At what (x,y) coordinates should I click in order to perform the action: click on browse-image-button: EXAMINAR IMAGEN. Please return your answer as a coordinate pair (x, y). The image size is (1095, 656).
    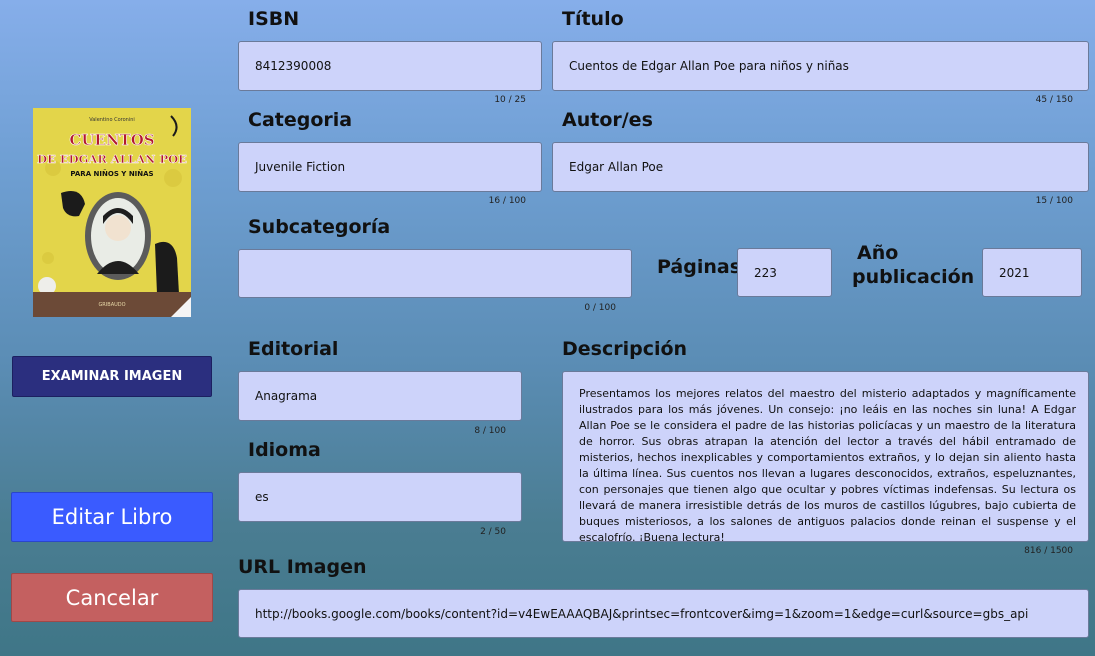
    Looking at the image, I should click on (112, 376).